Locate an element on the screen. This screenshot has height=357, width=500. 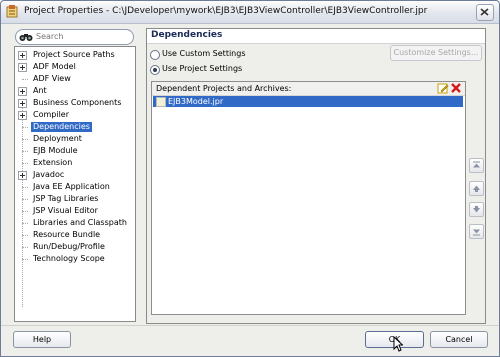
tree-item-extension: Extension is located at coordinates (74, 163).